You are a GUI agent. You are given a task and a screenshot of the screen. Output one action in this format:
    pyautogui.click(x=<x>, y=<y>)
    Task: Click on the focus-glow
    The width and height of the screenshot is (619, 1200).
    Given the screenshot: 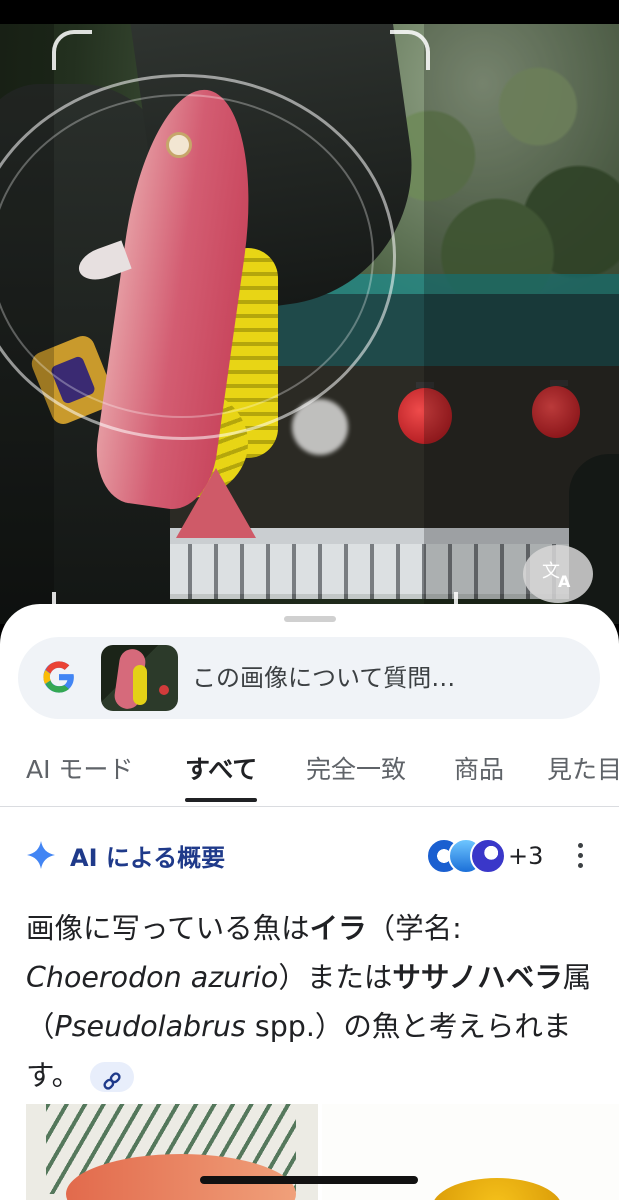 What is the action you would take?
    pyautogui.click(x=320, y=427)
    